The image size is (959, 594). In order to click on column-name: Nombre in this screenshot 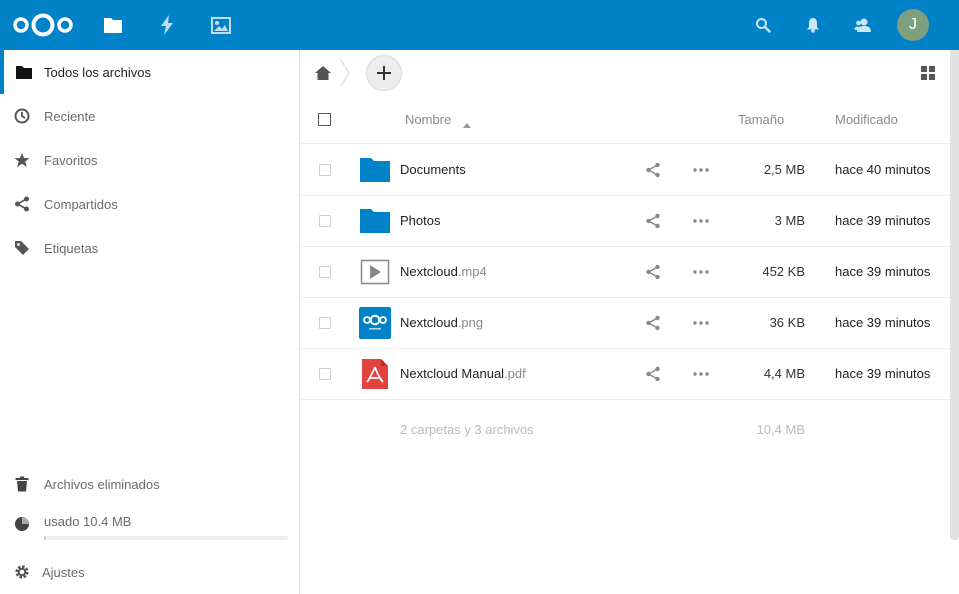, I will do `click(428, 119)`.